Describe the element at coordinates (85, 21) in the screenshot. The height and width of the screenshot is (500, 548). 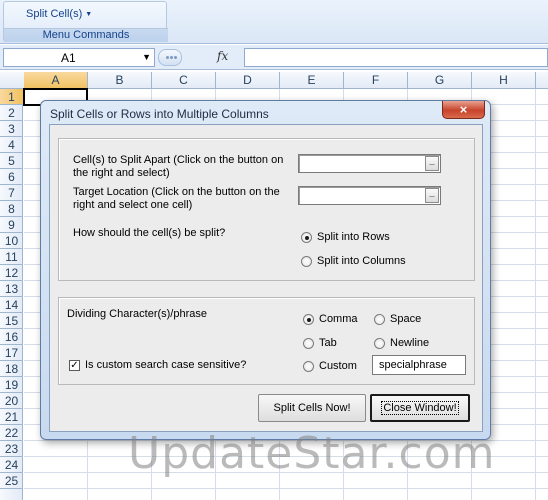
I see `ribbon-group-menu-commands: Split Cell(s) ▼ Menu Commands` at that location.